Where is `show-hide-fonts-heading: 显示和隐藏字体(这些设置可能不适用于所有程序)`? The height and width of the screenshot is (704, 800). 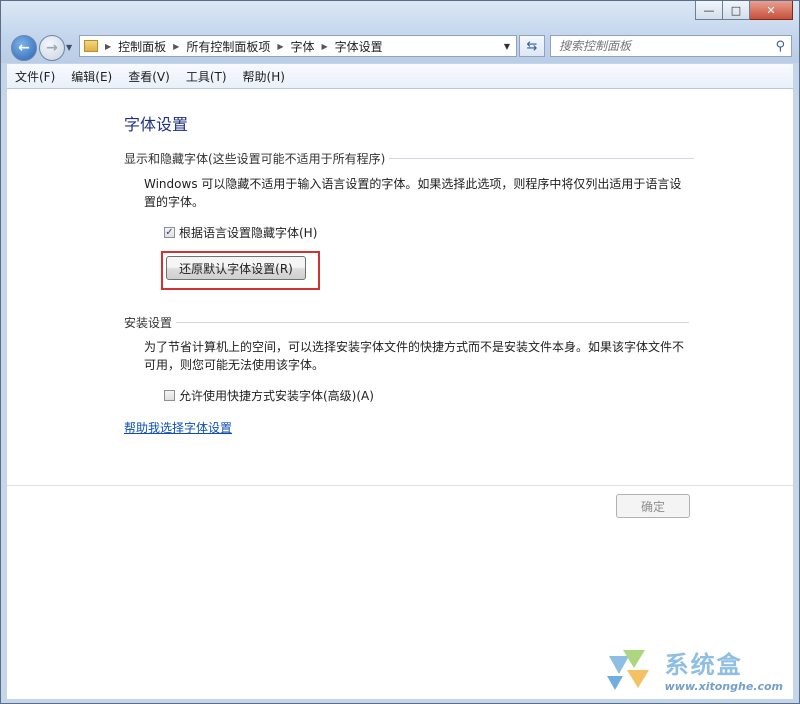
show-hide-fonts-heading: 显示和隐藏字体(这些设置可能不适用于所有程序) is located at coordinates (255, 159).